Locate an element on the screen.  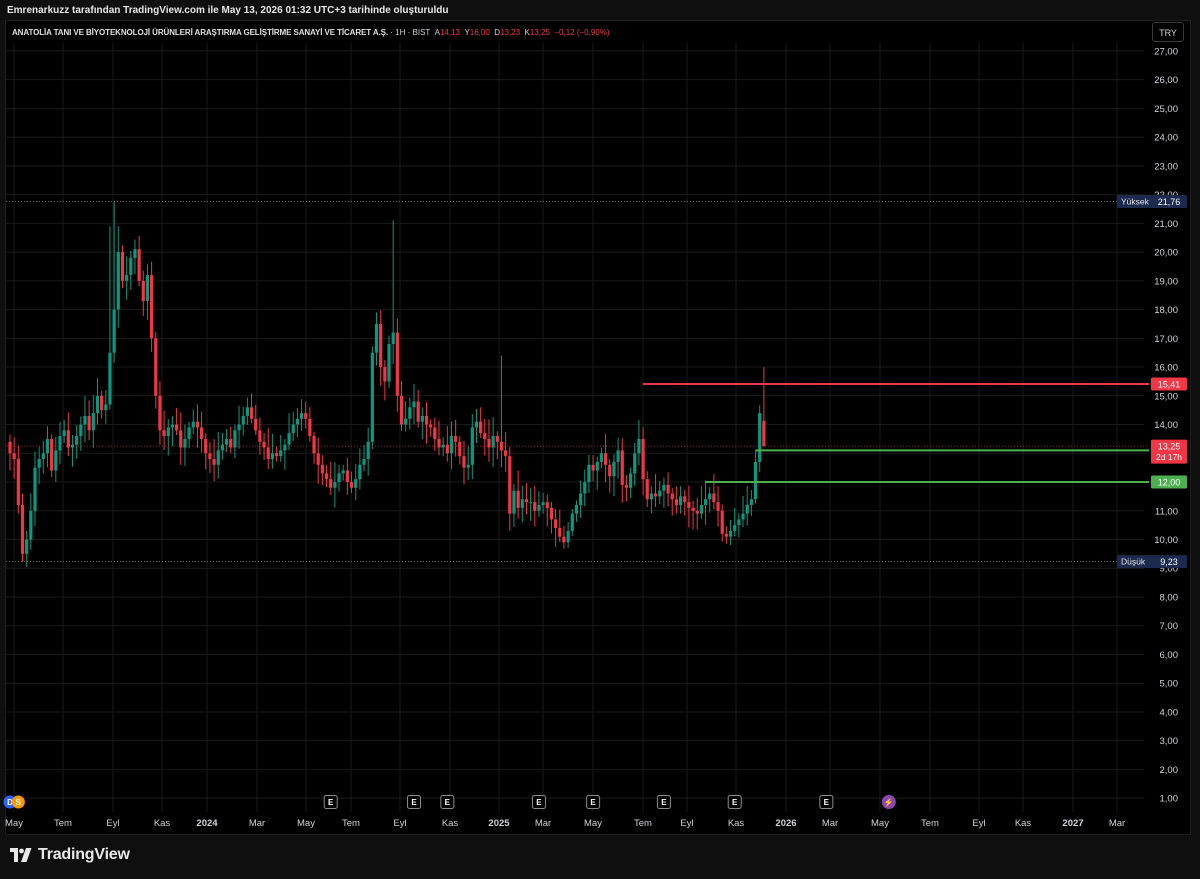
price-tick-label: 16,00 is located at coordinates (1166, 368).